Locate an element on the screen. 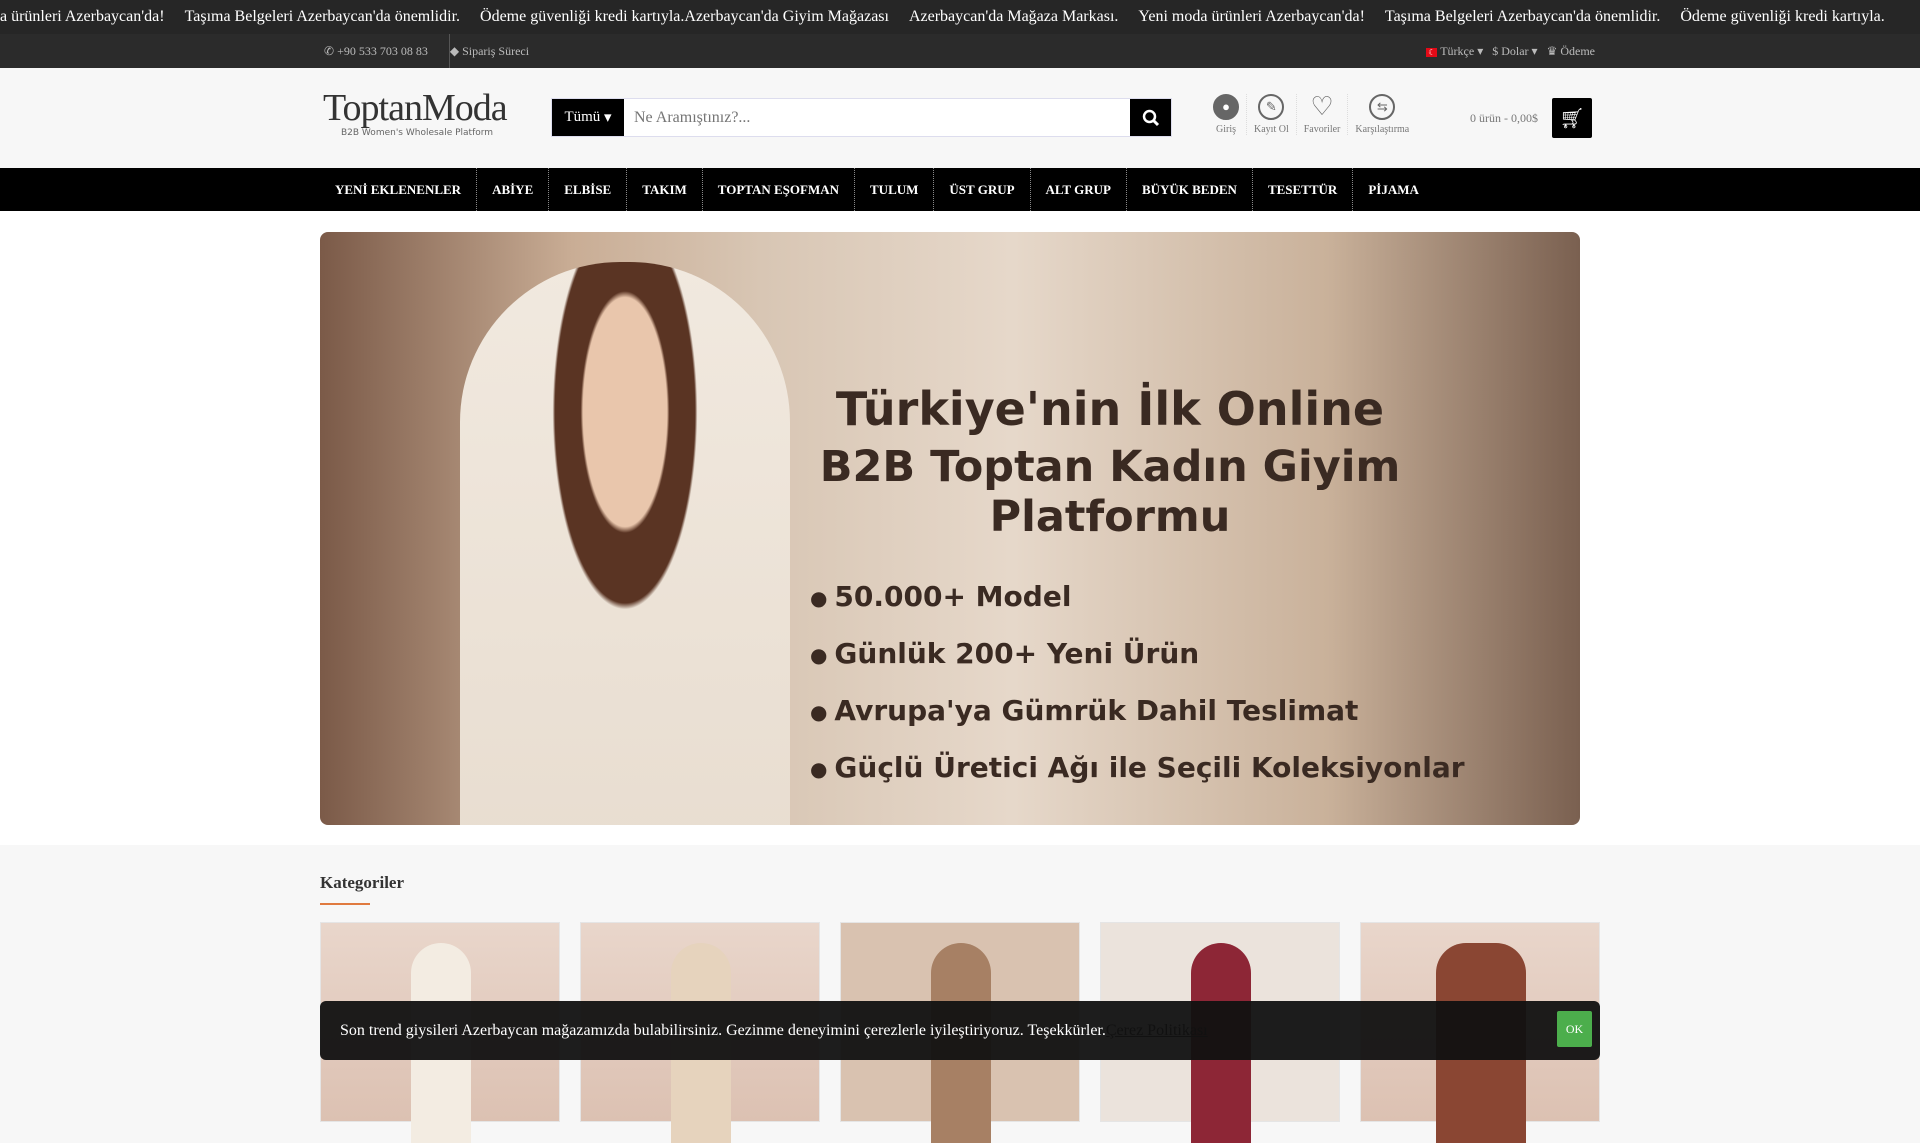 The height and width of the screenshot is (1143, 1920). cart-summary: 0 ürün - 0,00$ is located at coordinates (1504, 117).